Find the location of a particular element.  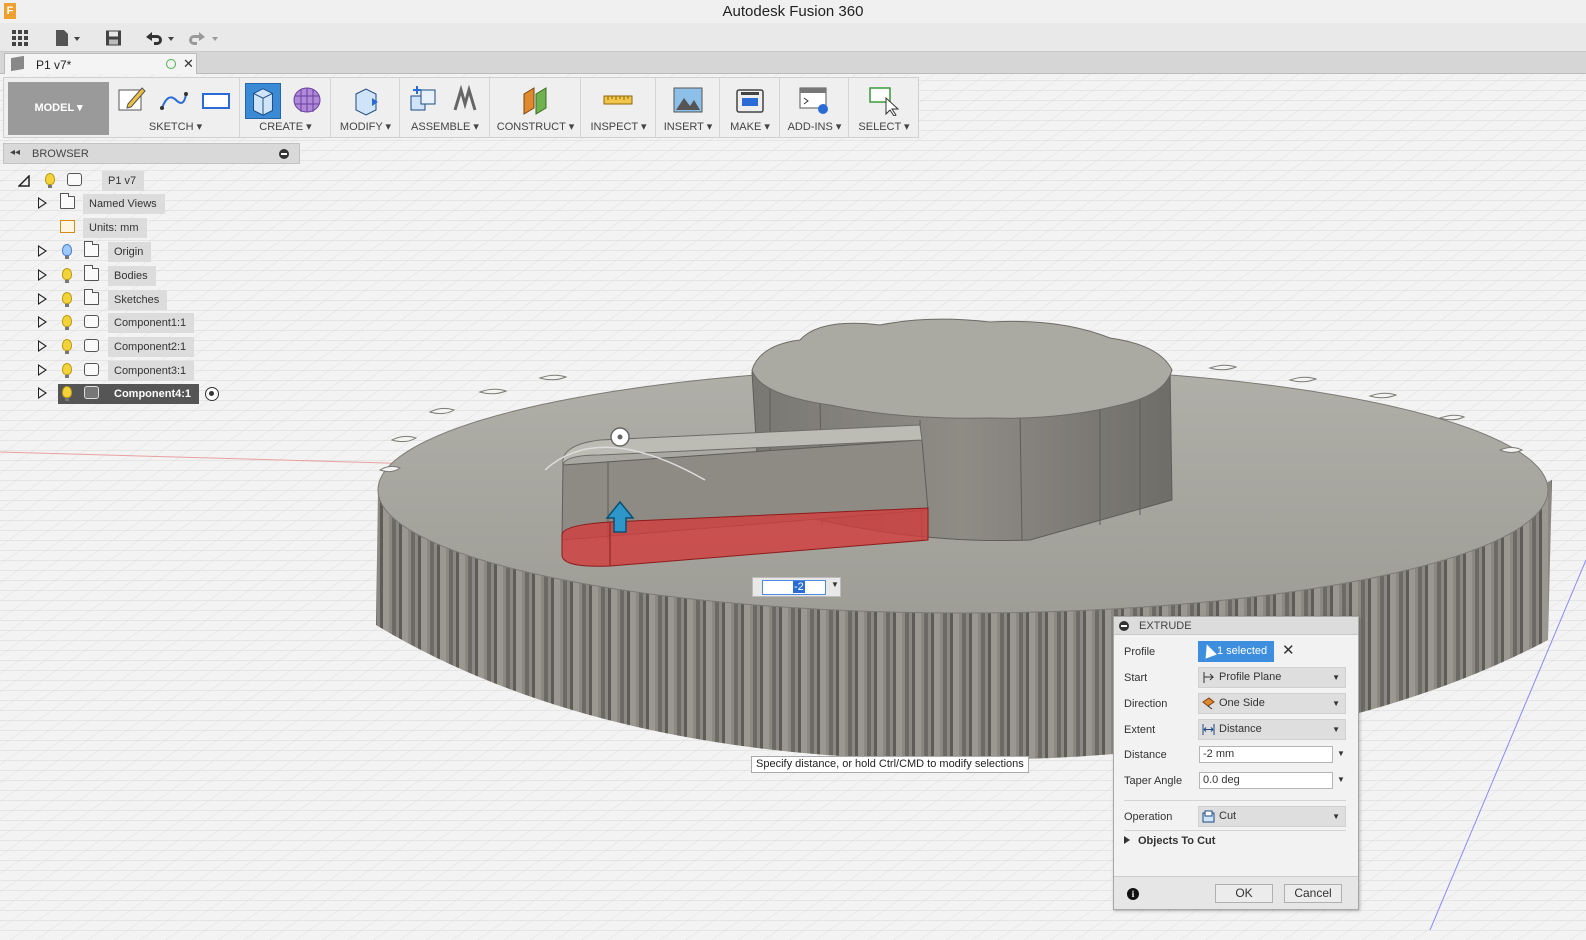

create-sketch-icon is located at coordinates (132, 100).